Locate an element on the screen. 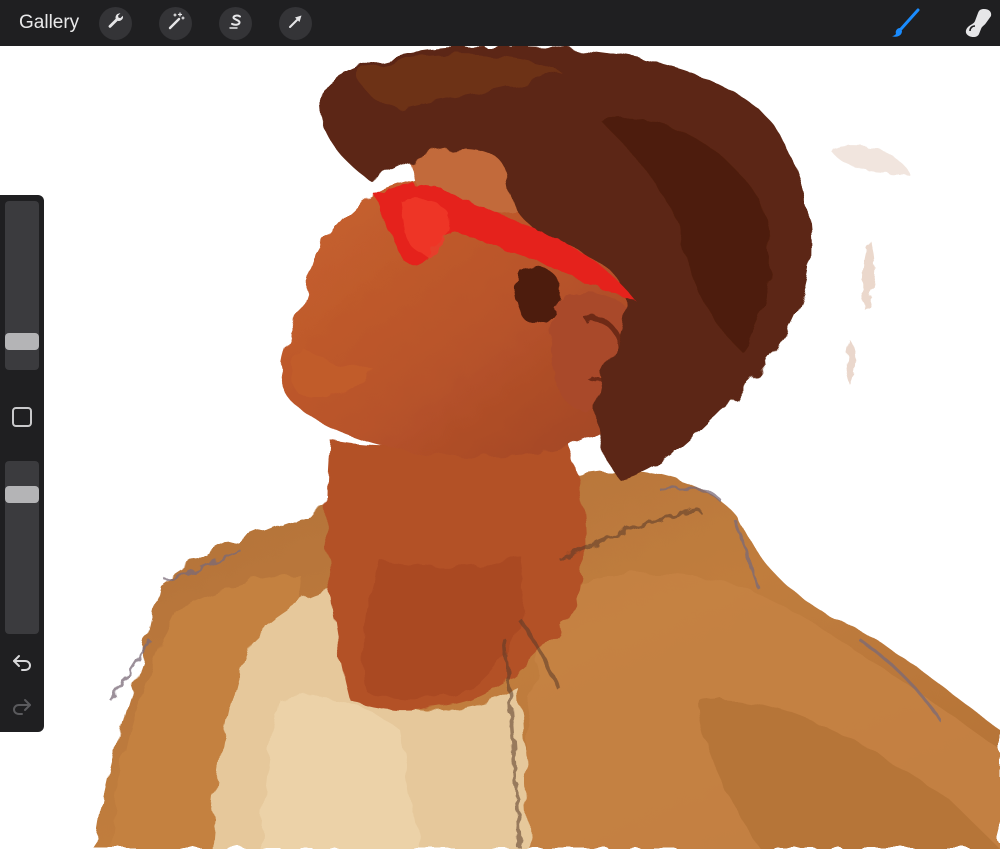  magic-wand-icon is located at coordinates (176, 23).